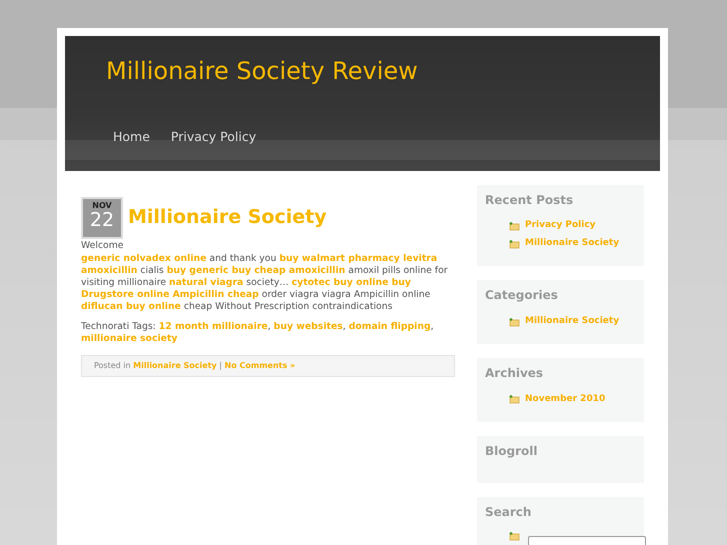  Describe the element at coordinates (565, 399) in the screenshot. I see `widget-link: November 2010` at that location.